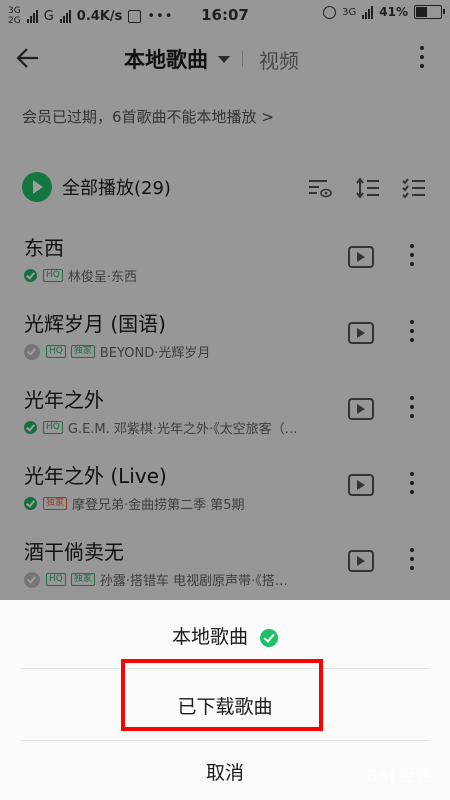 Image resolution: width=450 pixels, height=800 pixels. What do you see at coordinates (269, 637) in the screenshot?
I see `selected-check-icon` at bounding box center [269, 637].